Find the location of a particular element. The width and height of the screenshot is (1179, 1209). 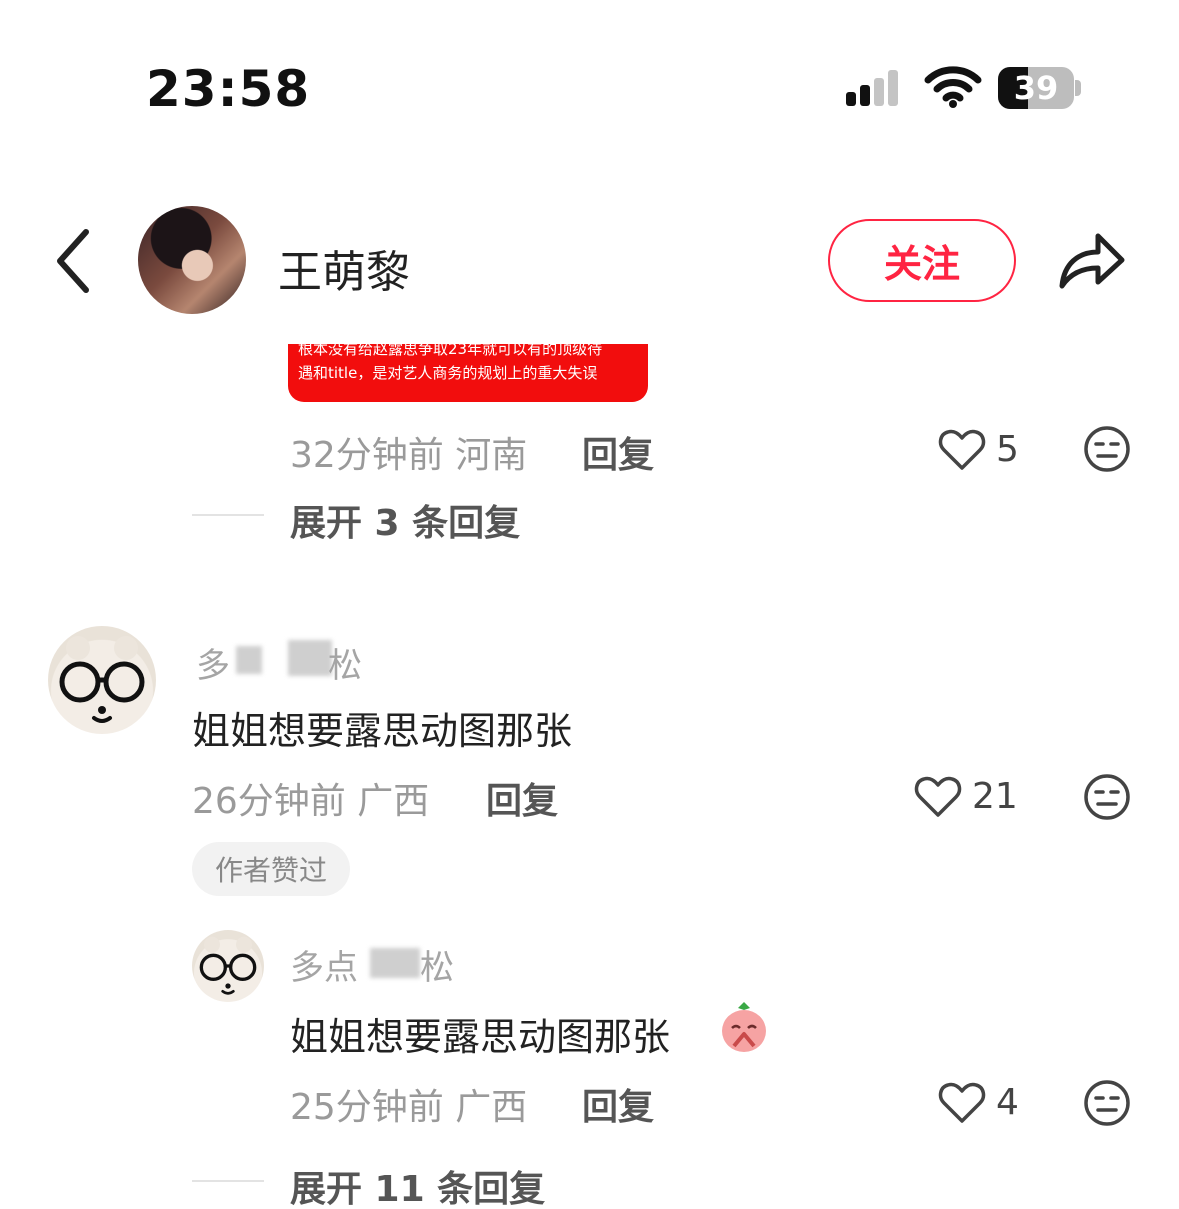

back-chevron-icon is located at coordinates (74, 261).